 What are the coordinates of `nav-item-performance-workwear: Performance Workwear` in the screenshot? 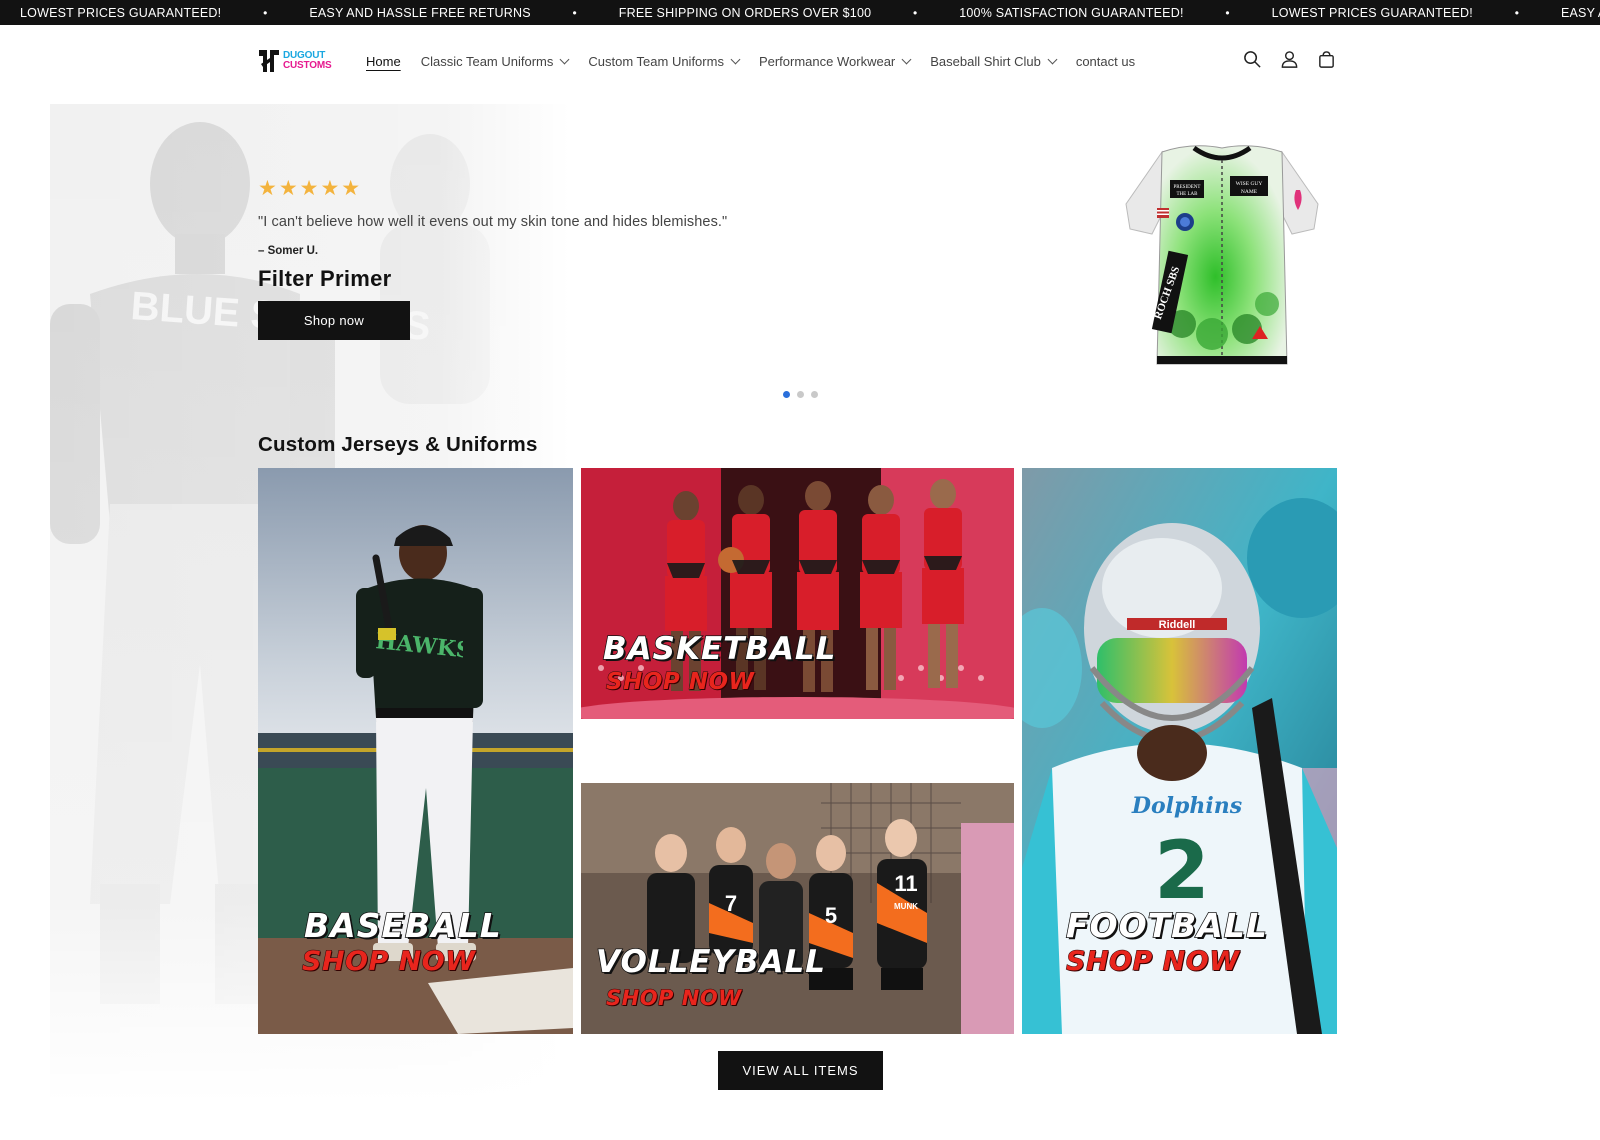 It's located at (835, 61).